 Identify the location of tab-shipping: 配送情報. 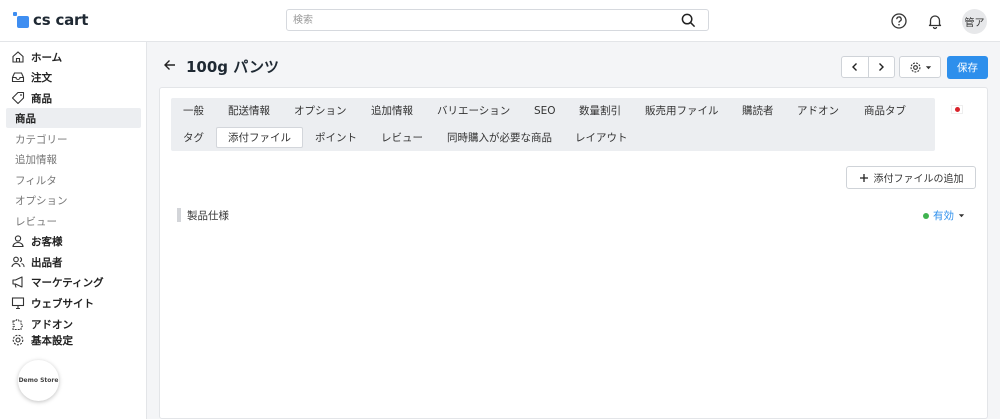
(249, 110).